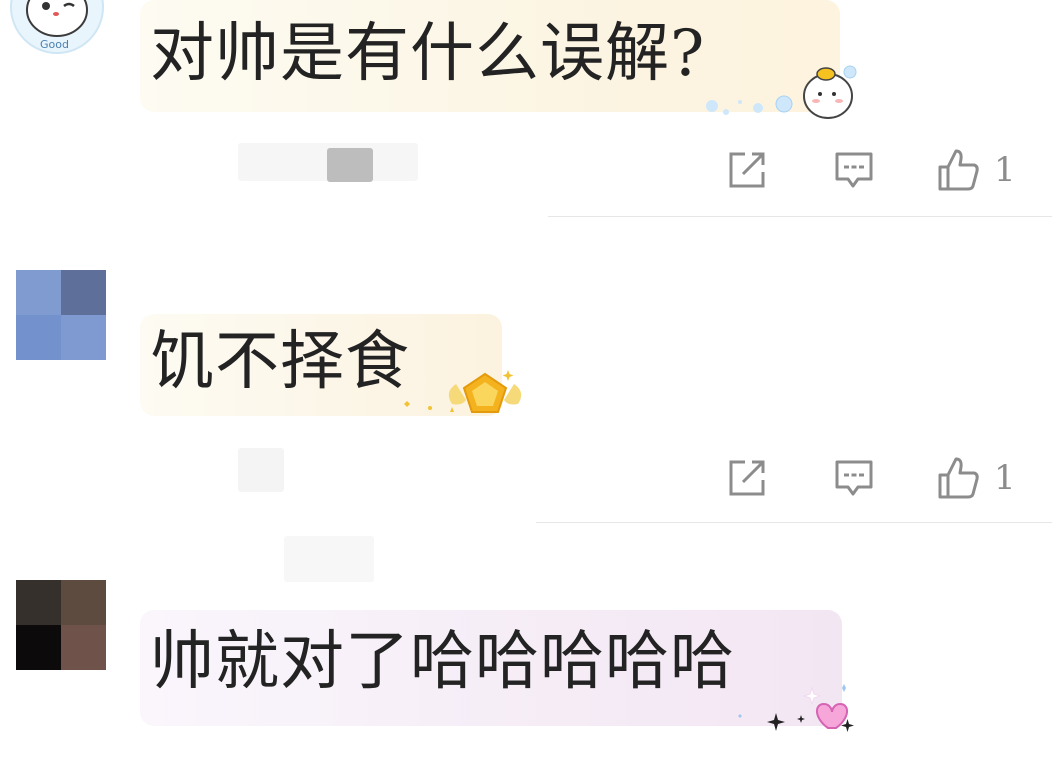 This screenshot has width=1052, height=757. Describe the element at coordinates (461, 396) in the screenshot. I see `medal-sticker-icon` at that location.